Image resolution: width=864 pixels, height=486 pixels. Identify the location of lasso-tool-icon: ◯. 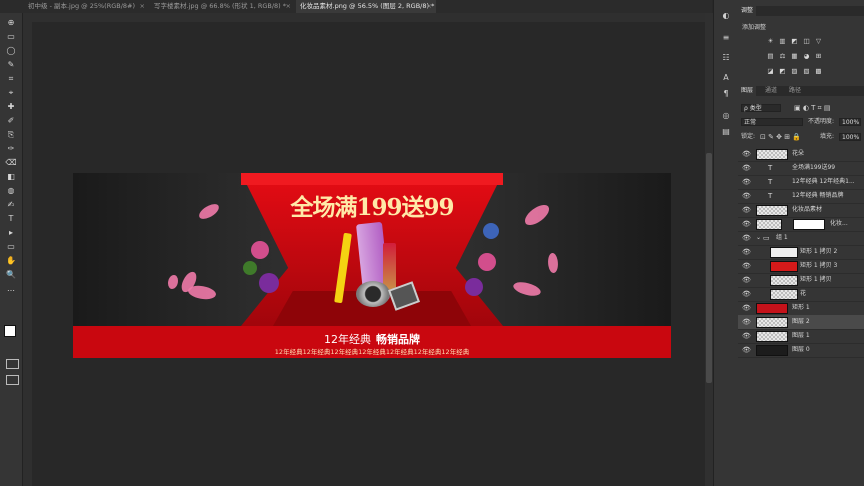
(11, 51).